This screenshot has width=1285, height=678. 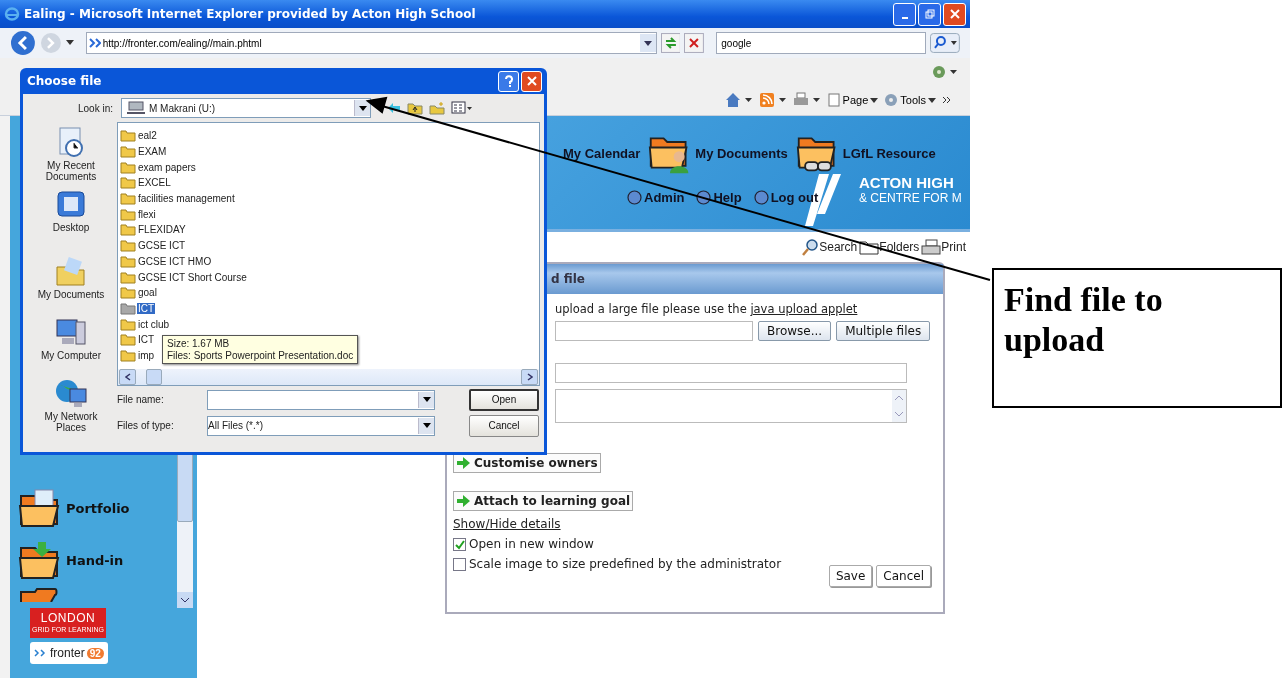 What do you see at coordinates (64, 81) in the screenshot?
I see `dialog-title: Choose file` at bounding box center [64, 81].